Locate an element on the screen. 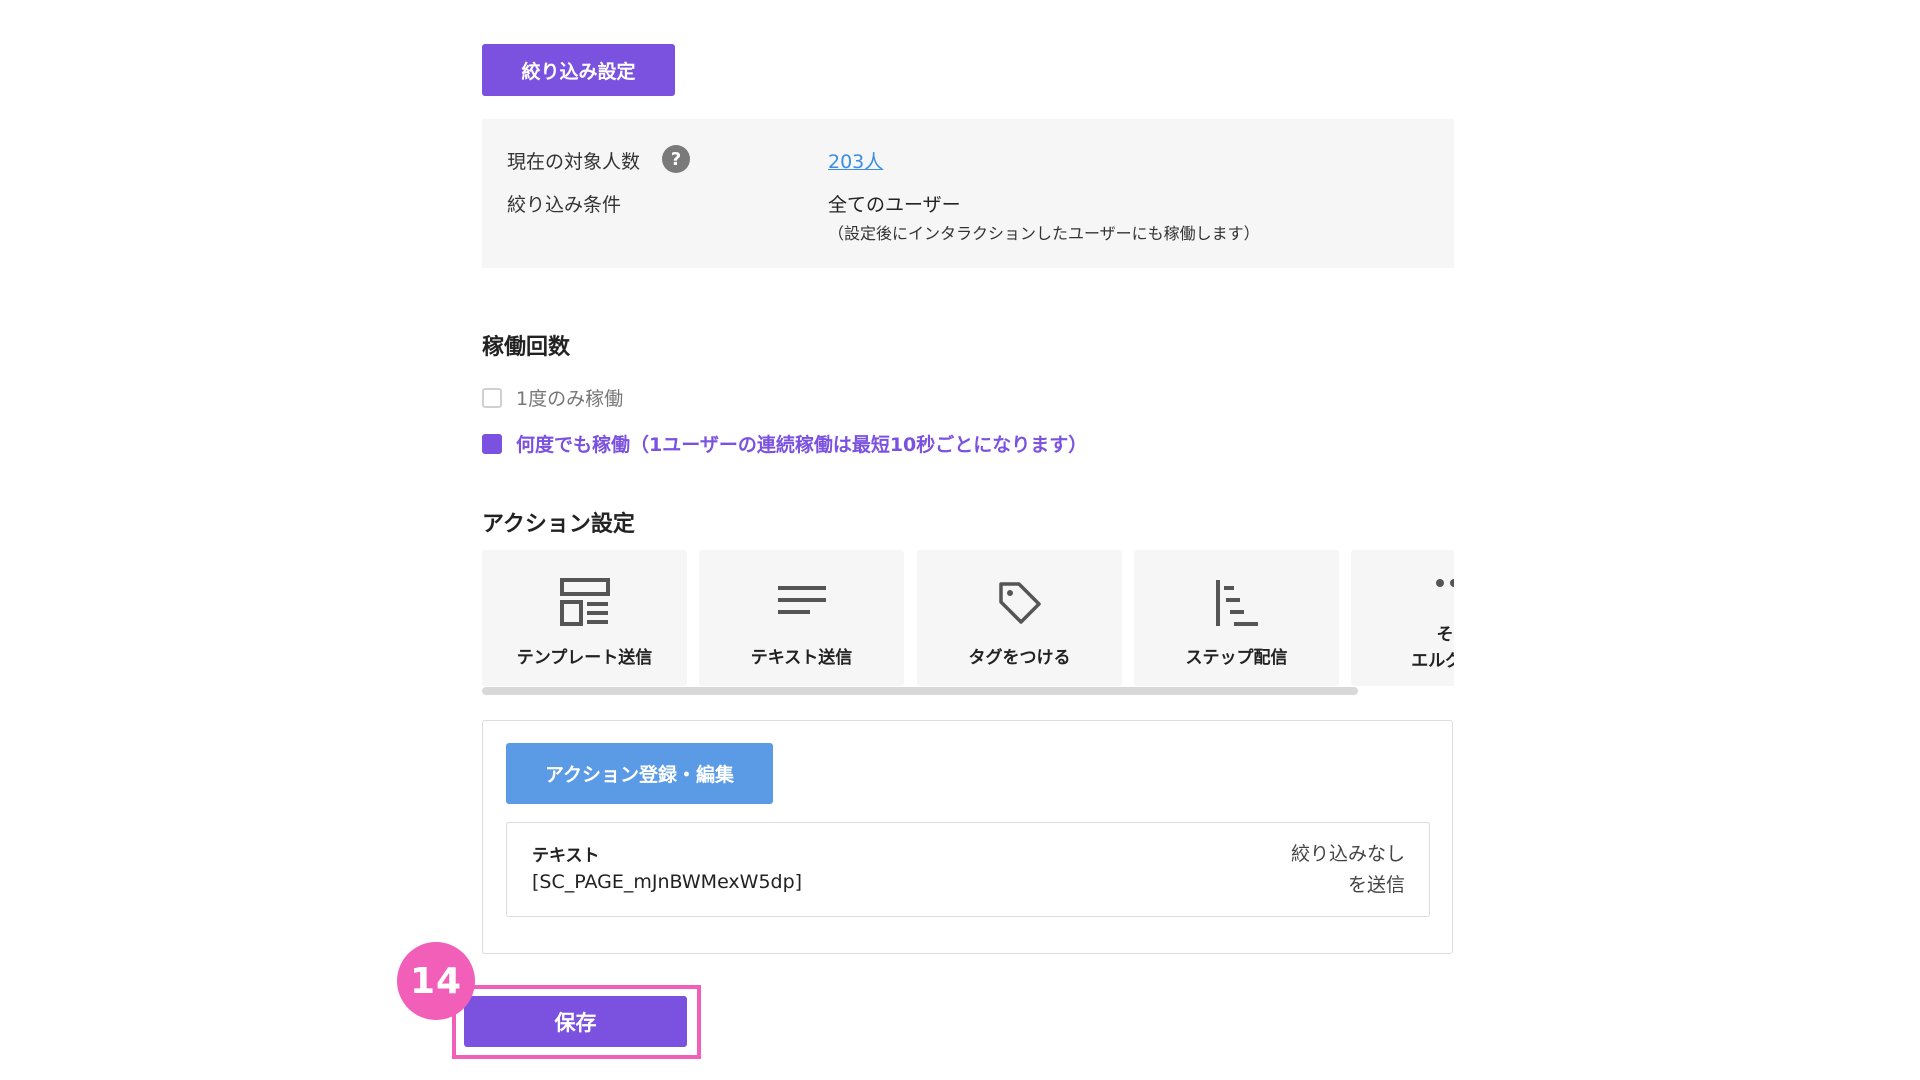 This screenshot has height=1080, width=1920. step-number-badge: 14 is located at coordinates (436, 981).